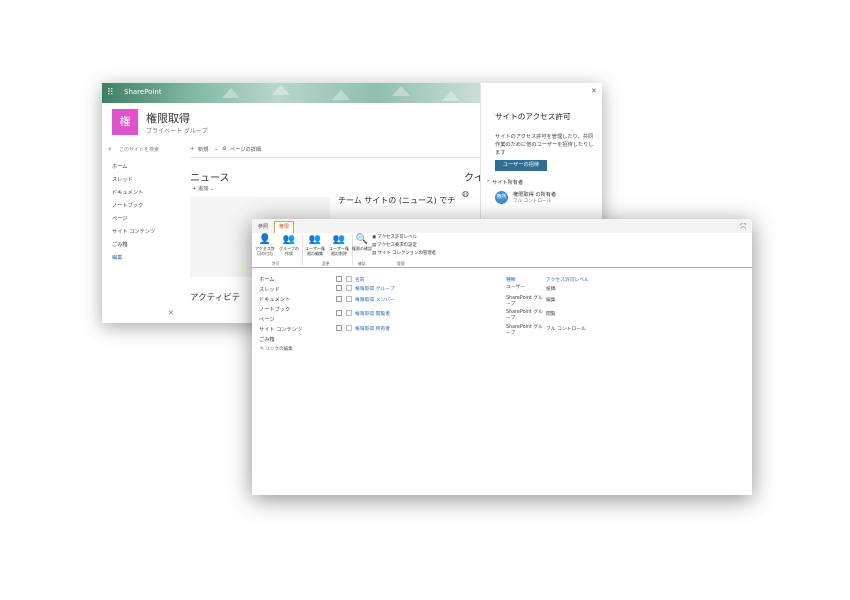 The image size is (850, 600). What do you see at coordinates (397, 237) in the screenshot?
I see `permission-levels-label: アクセス許可レベル` at bounding box center [397, 237].